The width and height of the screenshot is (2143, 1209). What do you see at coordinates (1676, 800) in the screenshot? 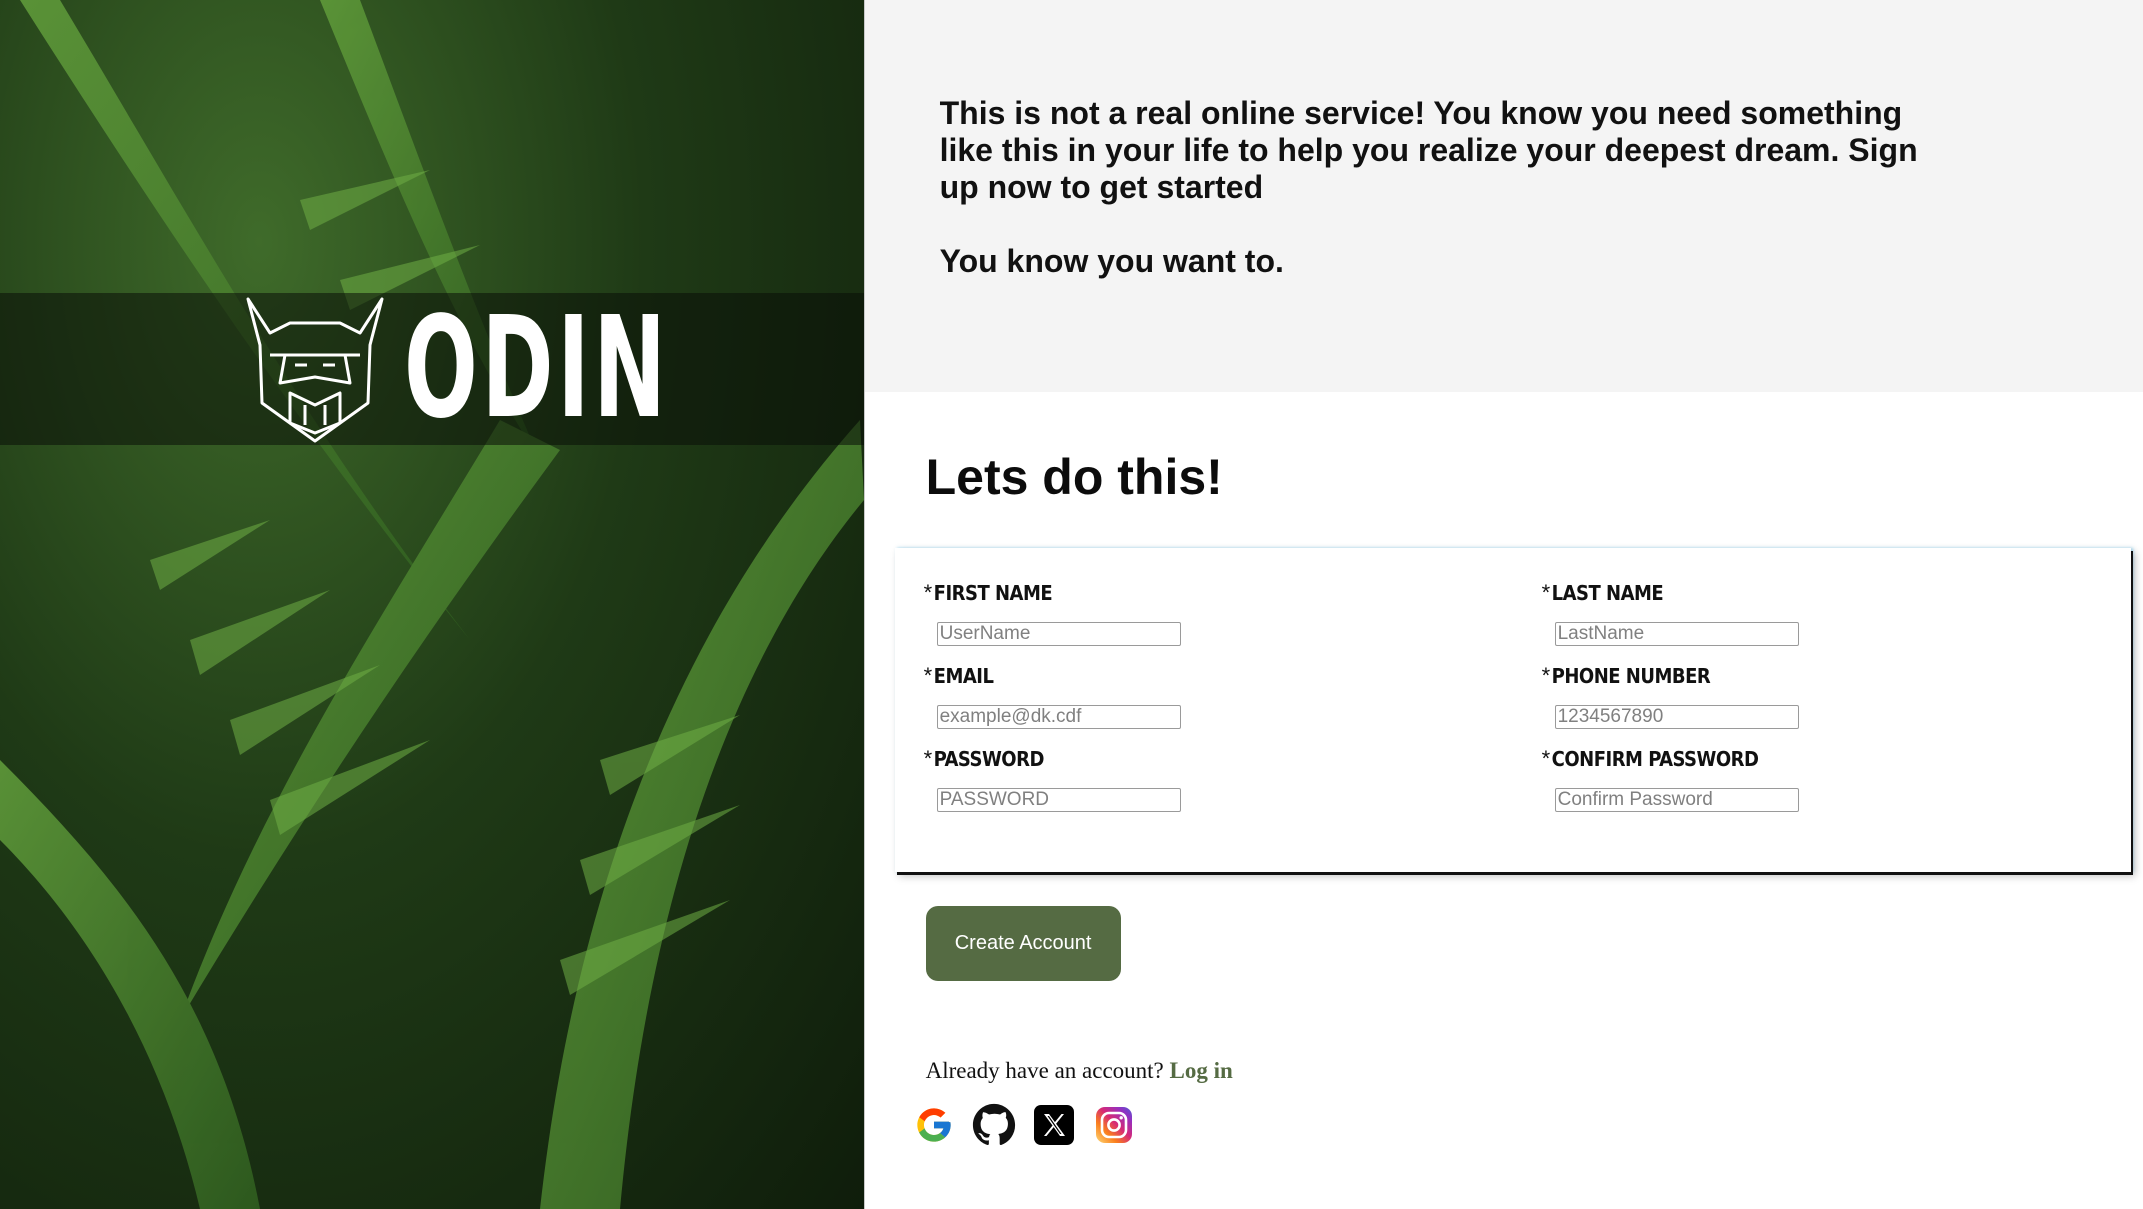
I see `confirm-password-input` at bounding box center [1676, 800].